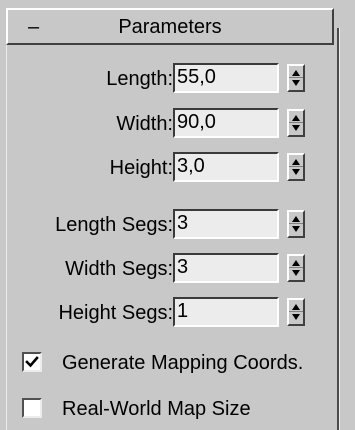 The height and width of the screenshot is (430, 355). What do you see at coordinates (114, 225) in the screenshot?
I see `length-segs-label: Length Segs:` at bounding box center [114, 225].